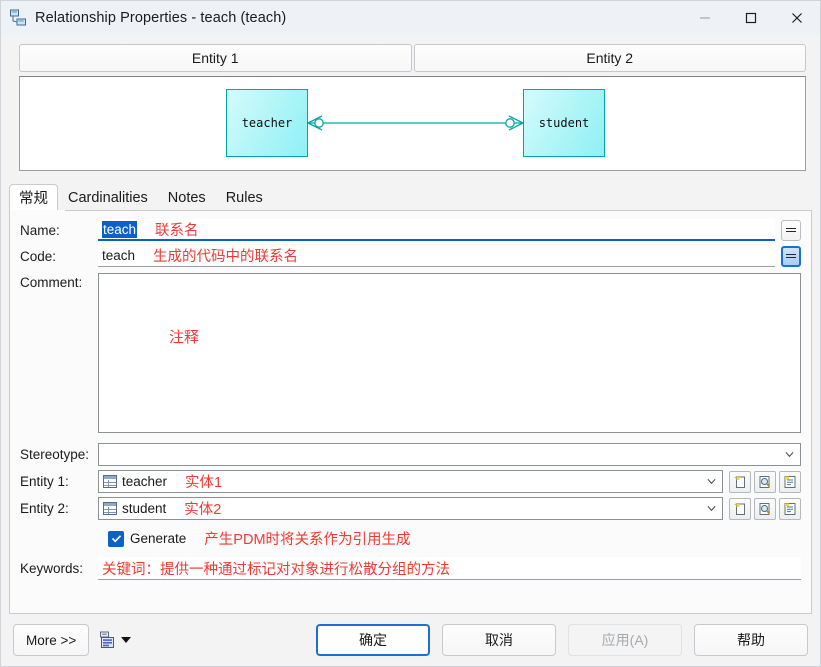  I want to click on tab-notes: Notes, so click(187, 197).